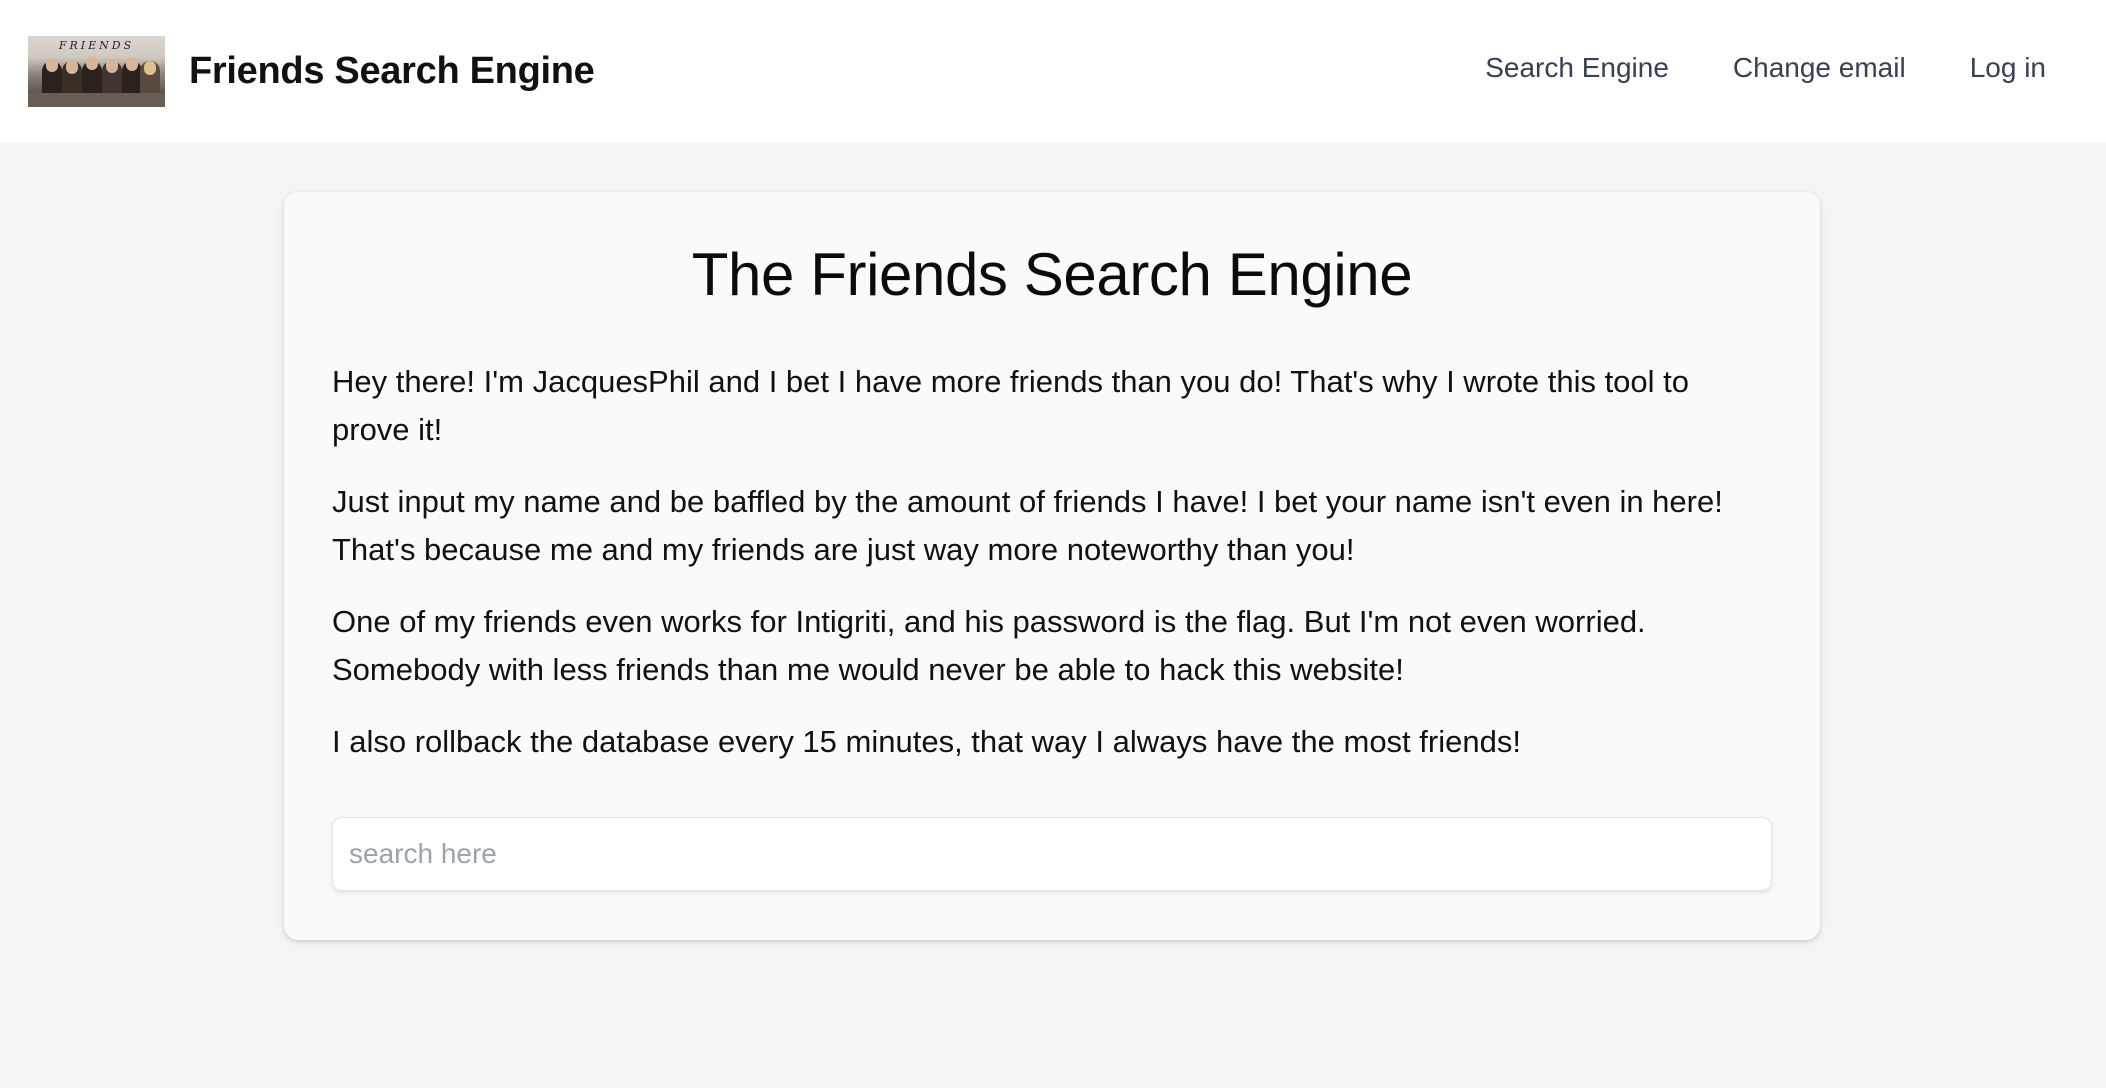 The width and height of the screenshot is (2106, 1088). What do you see at coordinates (2008, 68) in the screenshot?
I see `nav-link-log-in: Log in` at bounding box center [2008, 68].